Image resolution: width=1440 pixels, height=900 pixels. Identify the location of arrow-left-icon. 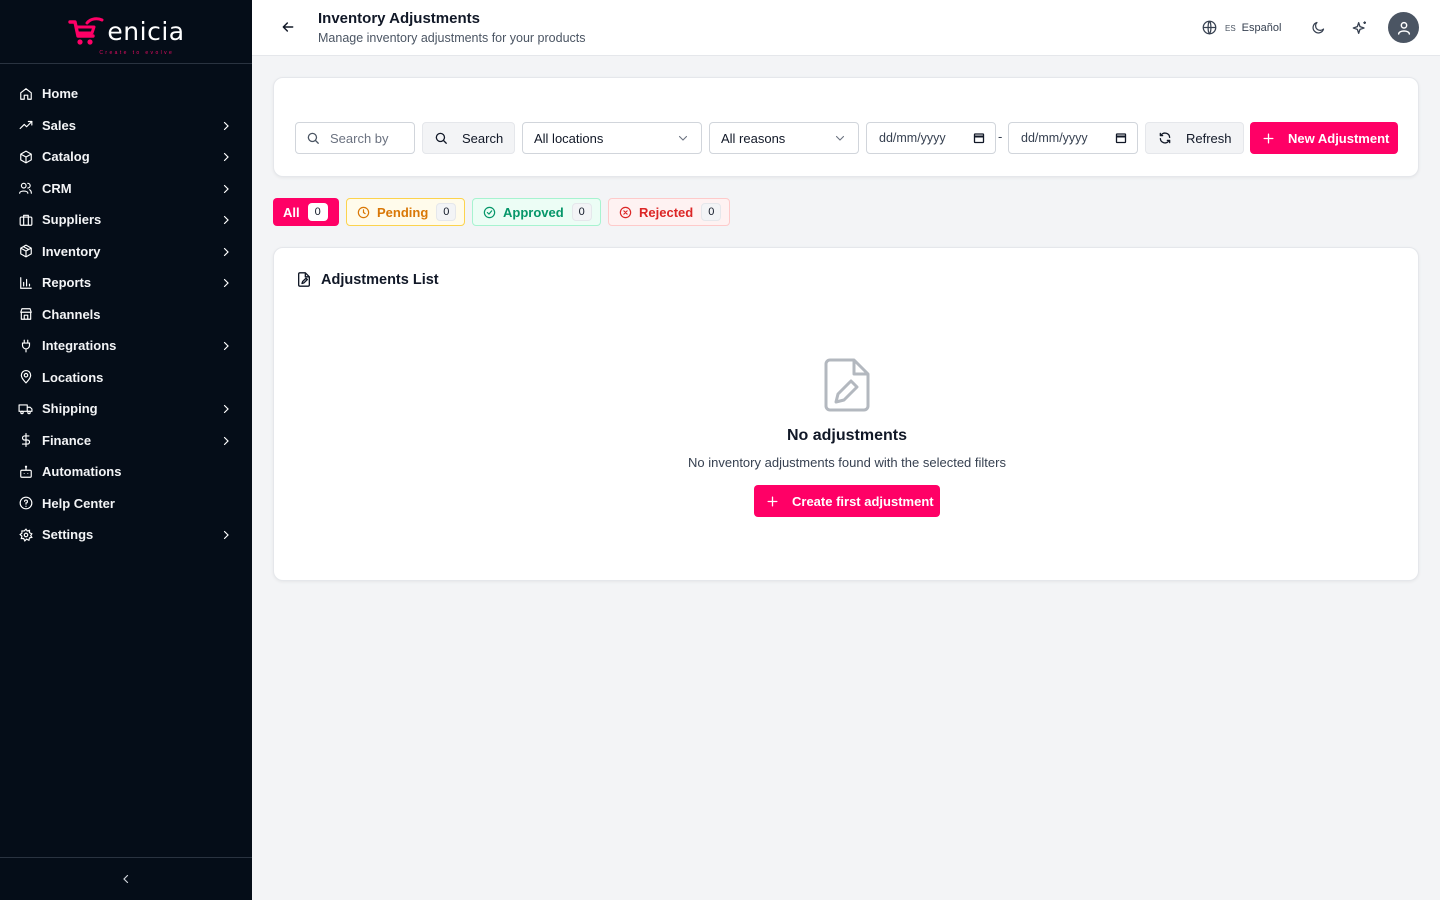
(288, 27).